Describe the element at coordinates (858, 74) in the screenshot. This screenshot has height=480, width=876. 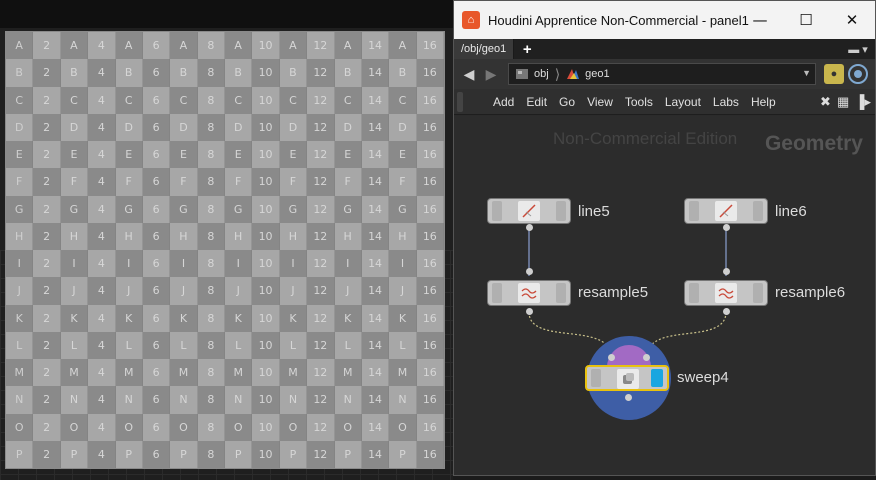
I see `link-toggle-icon` at that location.